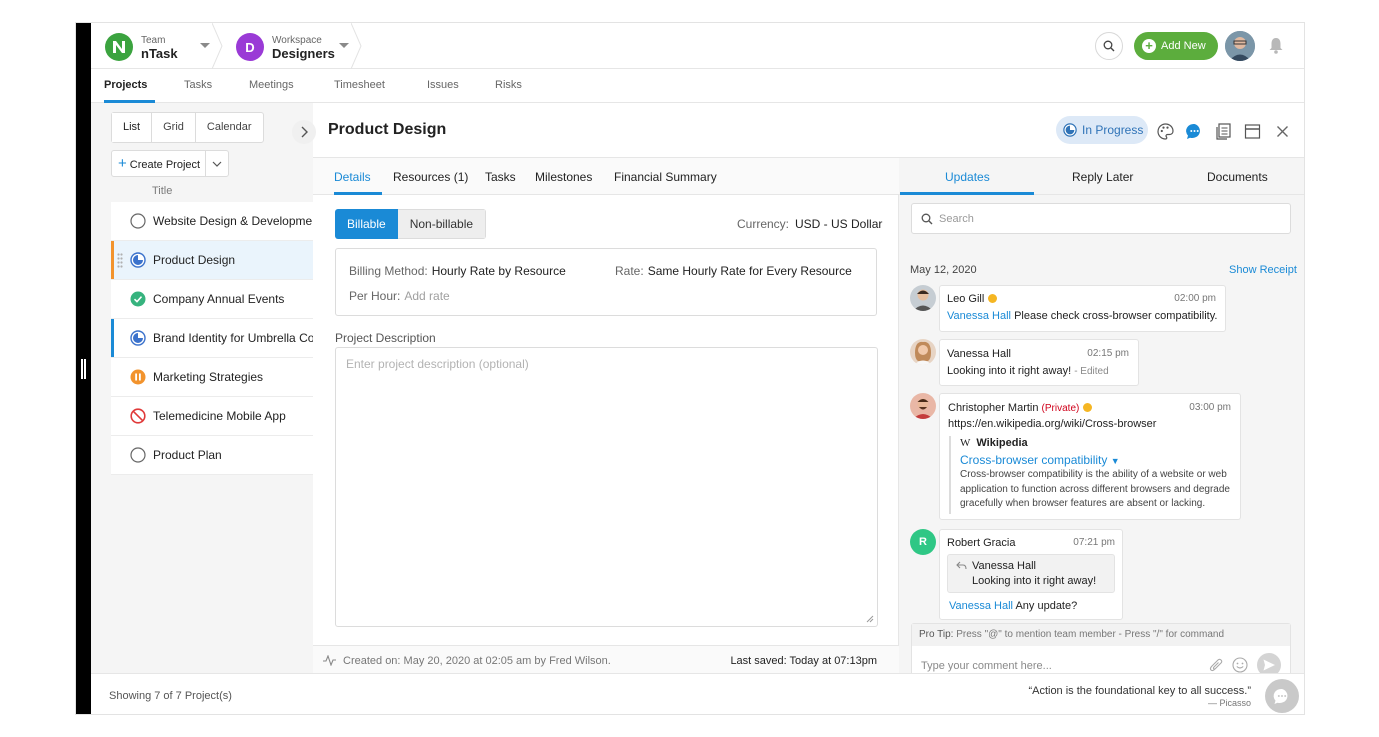 This screenshot has width=1379, height=737. Describe the element at coordinates (174, 127) in the screenshot. I see `view-grid: Grid` at that location.